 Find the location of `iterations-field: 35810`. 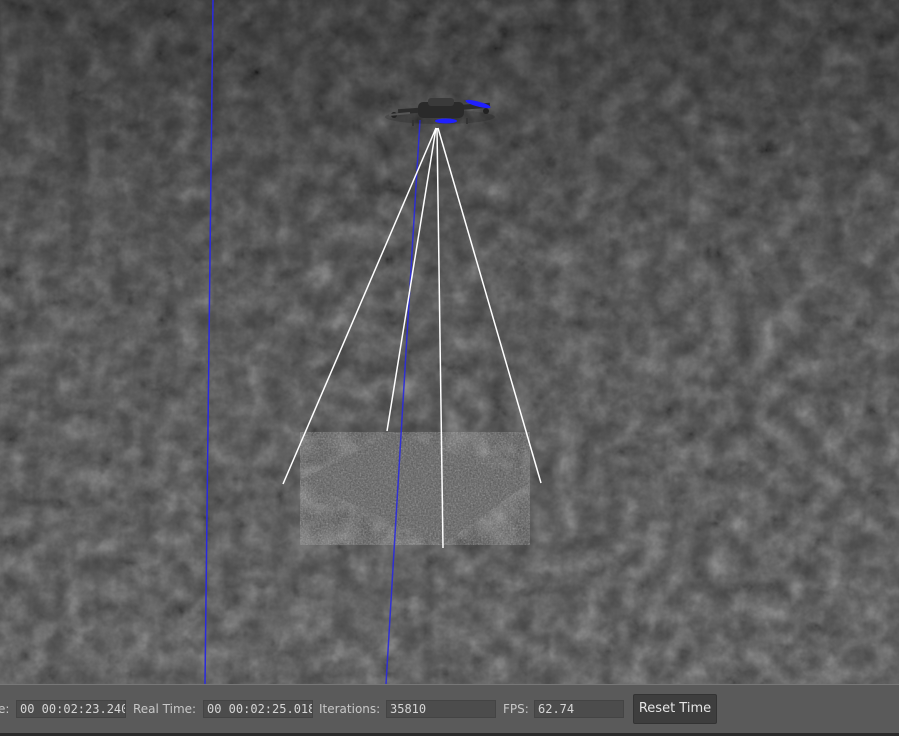

iterations-field: 35810 is located at coordinates (441, 709).